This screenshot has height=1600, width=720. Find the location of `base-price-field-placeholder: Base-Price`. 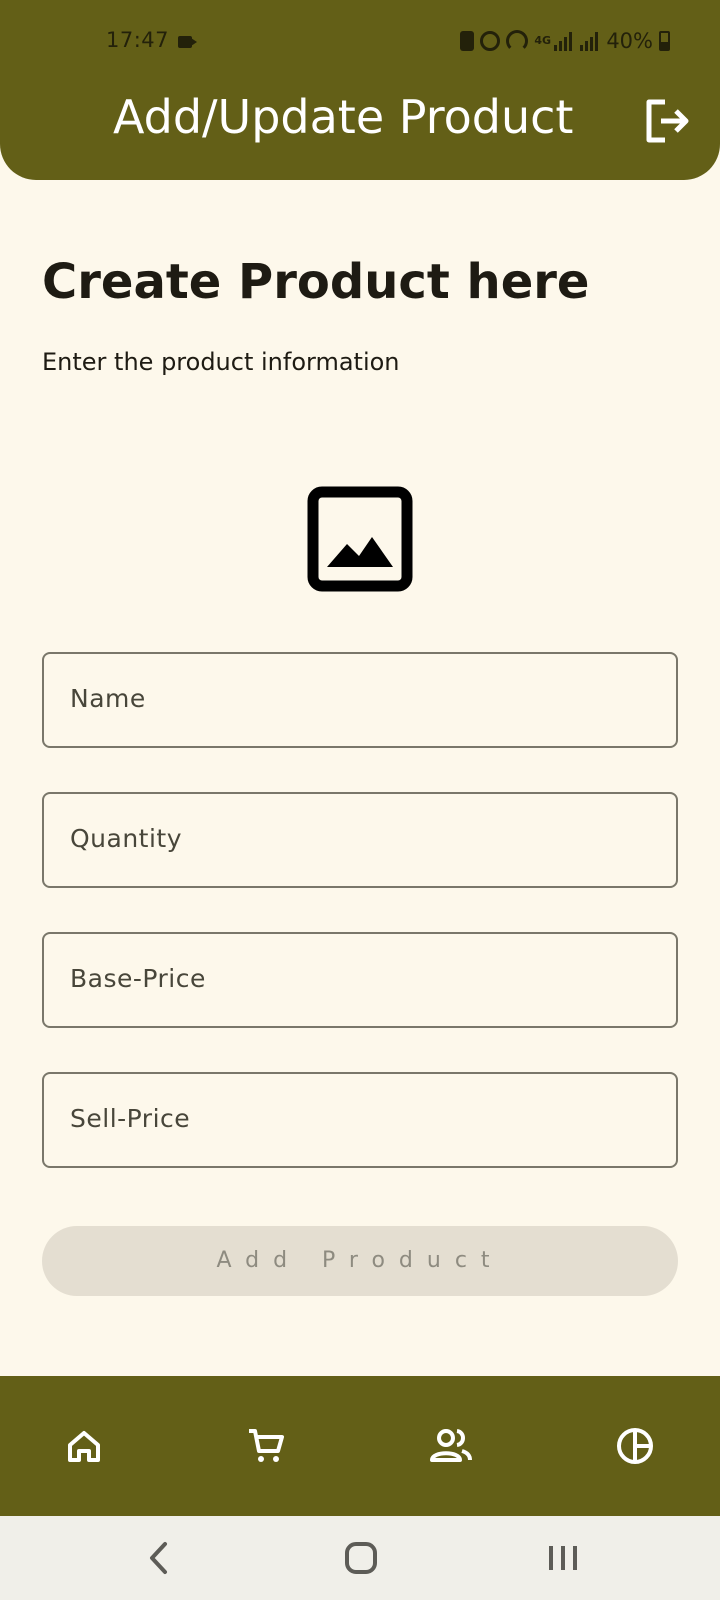

base-price-field-placeholder: Base-Price is located at coordinates (138, 978).